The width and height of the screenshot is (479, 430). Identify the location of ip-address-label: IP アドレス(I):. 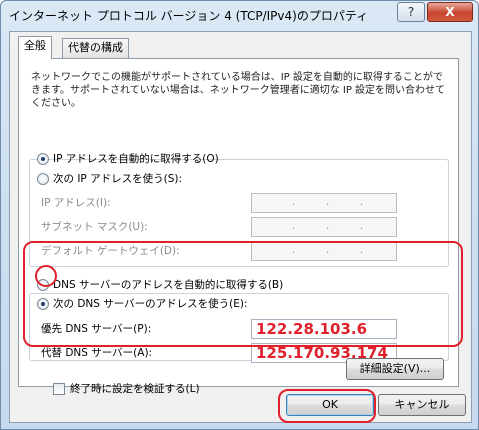
(76, 203).